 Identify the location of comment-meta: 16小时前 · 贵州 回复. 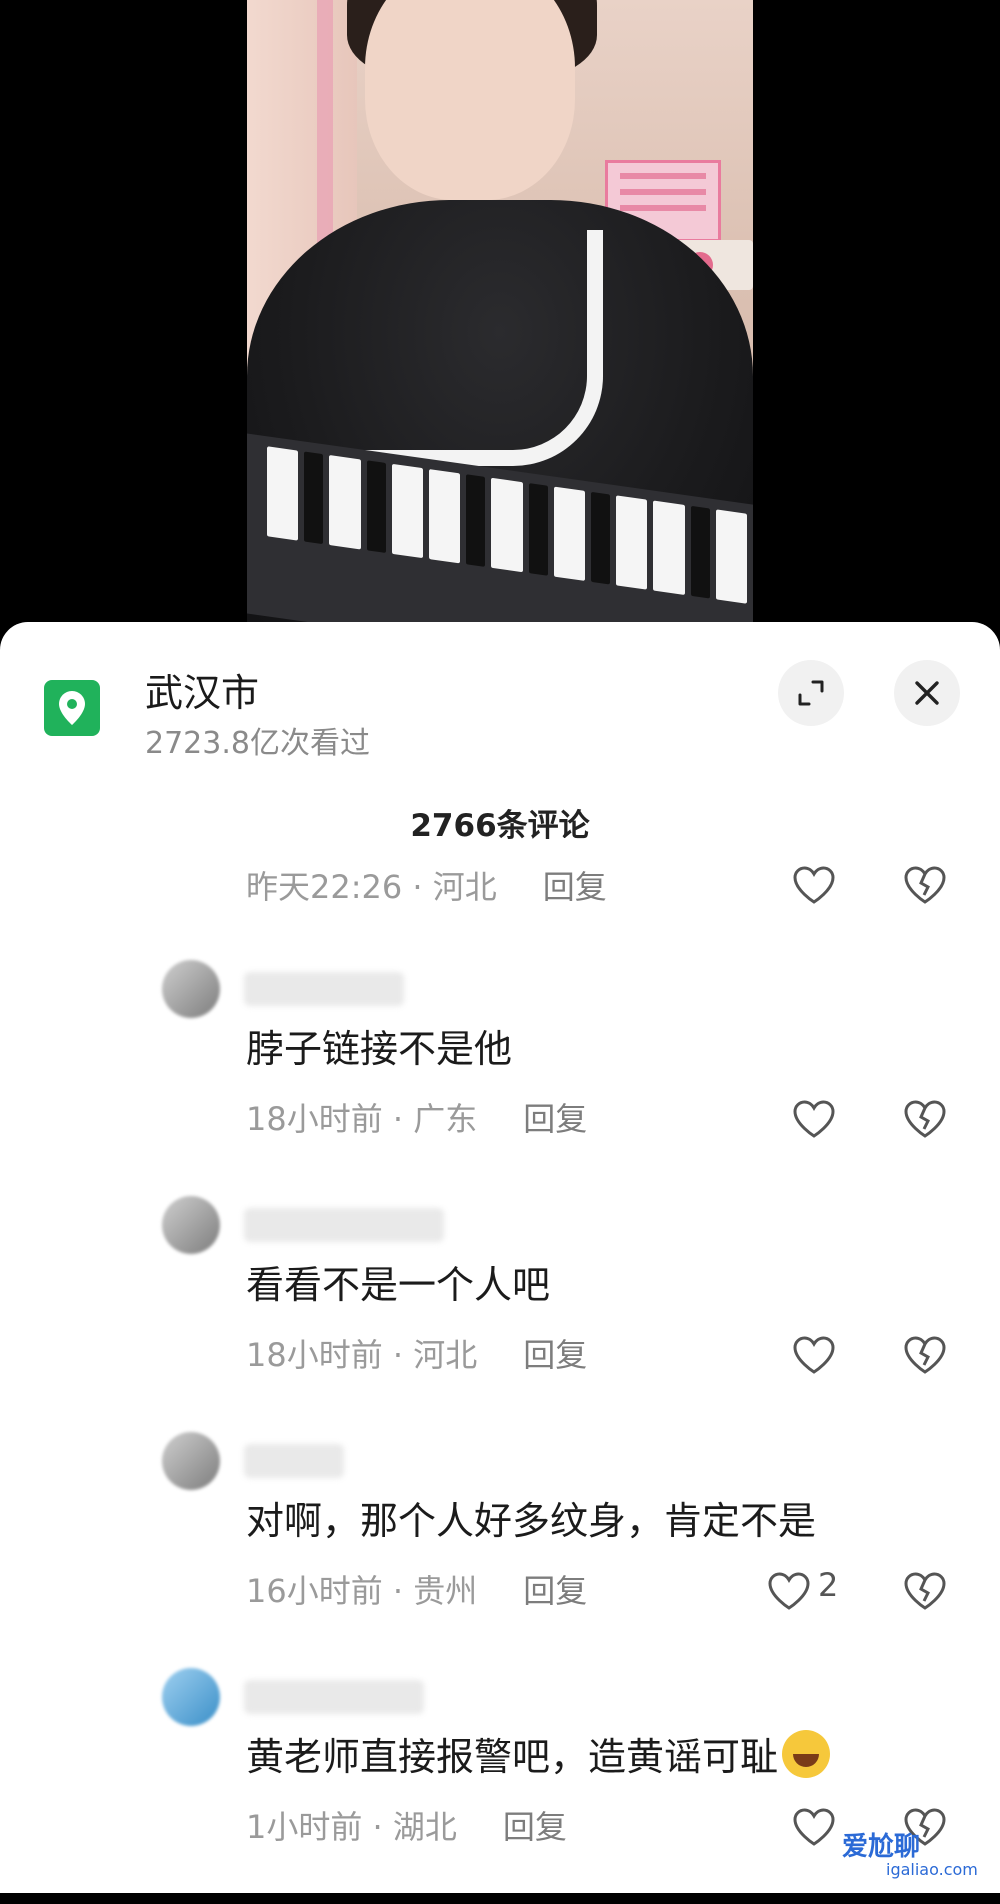
(417, 1591).